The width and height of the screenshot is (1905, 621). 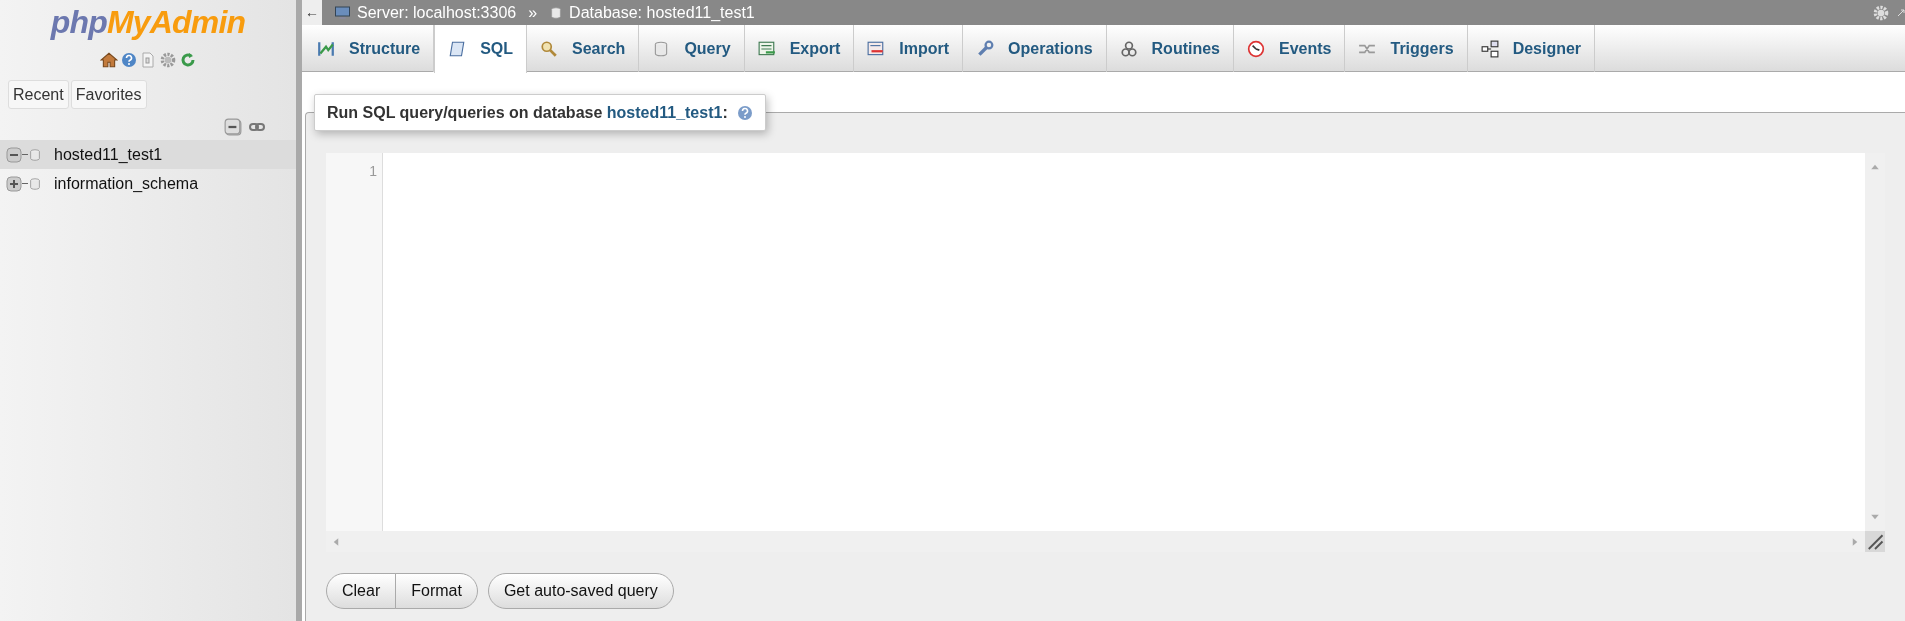 I want to click on tree-item: information_schema, so click(x=148, y=183).